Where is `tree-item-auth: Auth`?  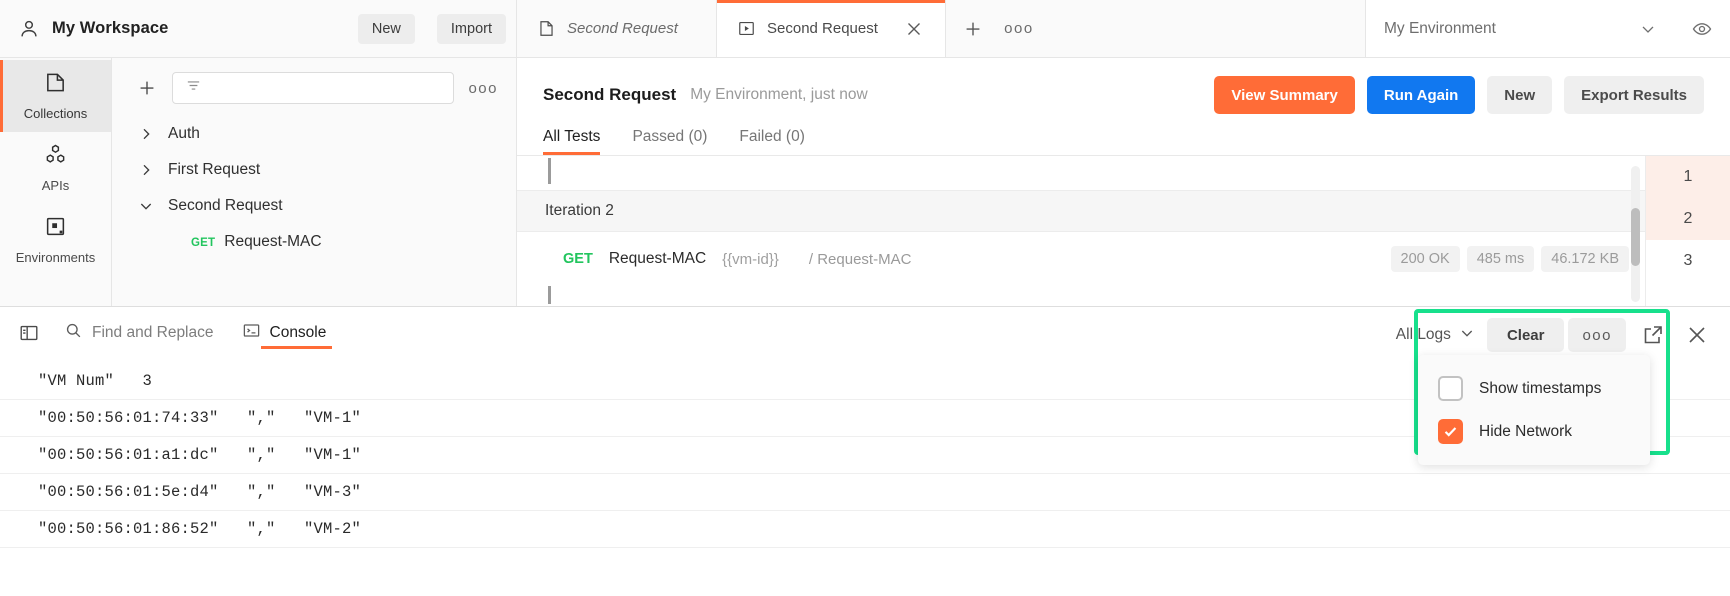 tree-item-auth: Auth is located at coordinates (314, 134).